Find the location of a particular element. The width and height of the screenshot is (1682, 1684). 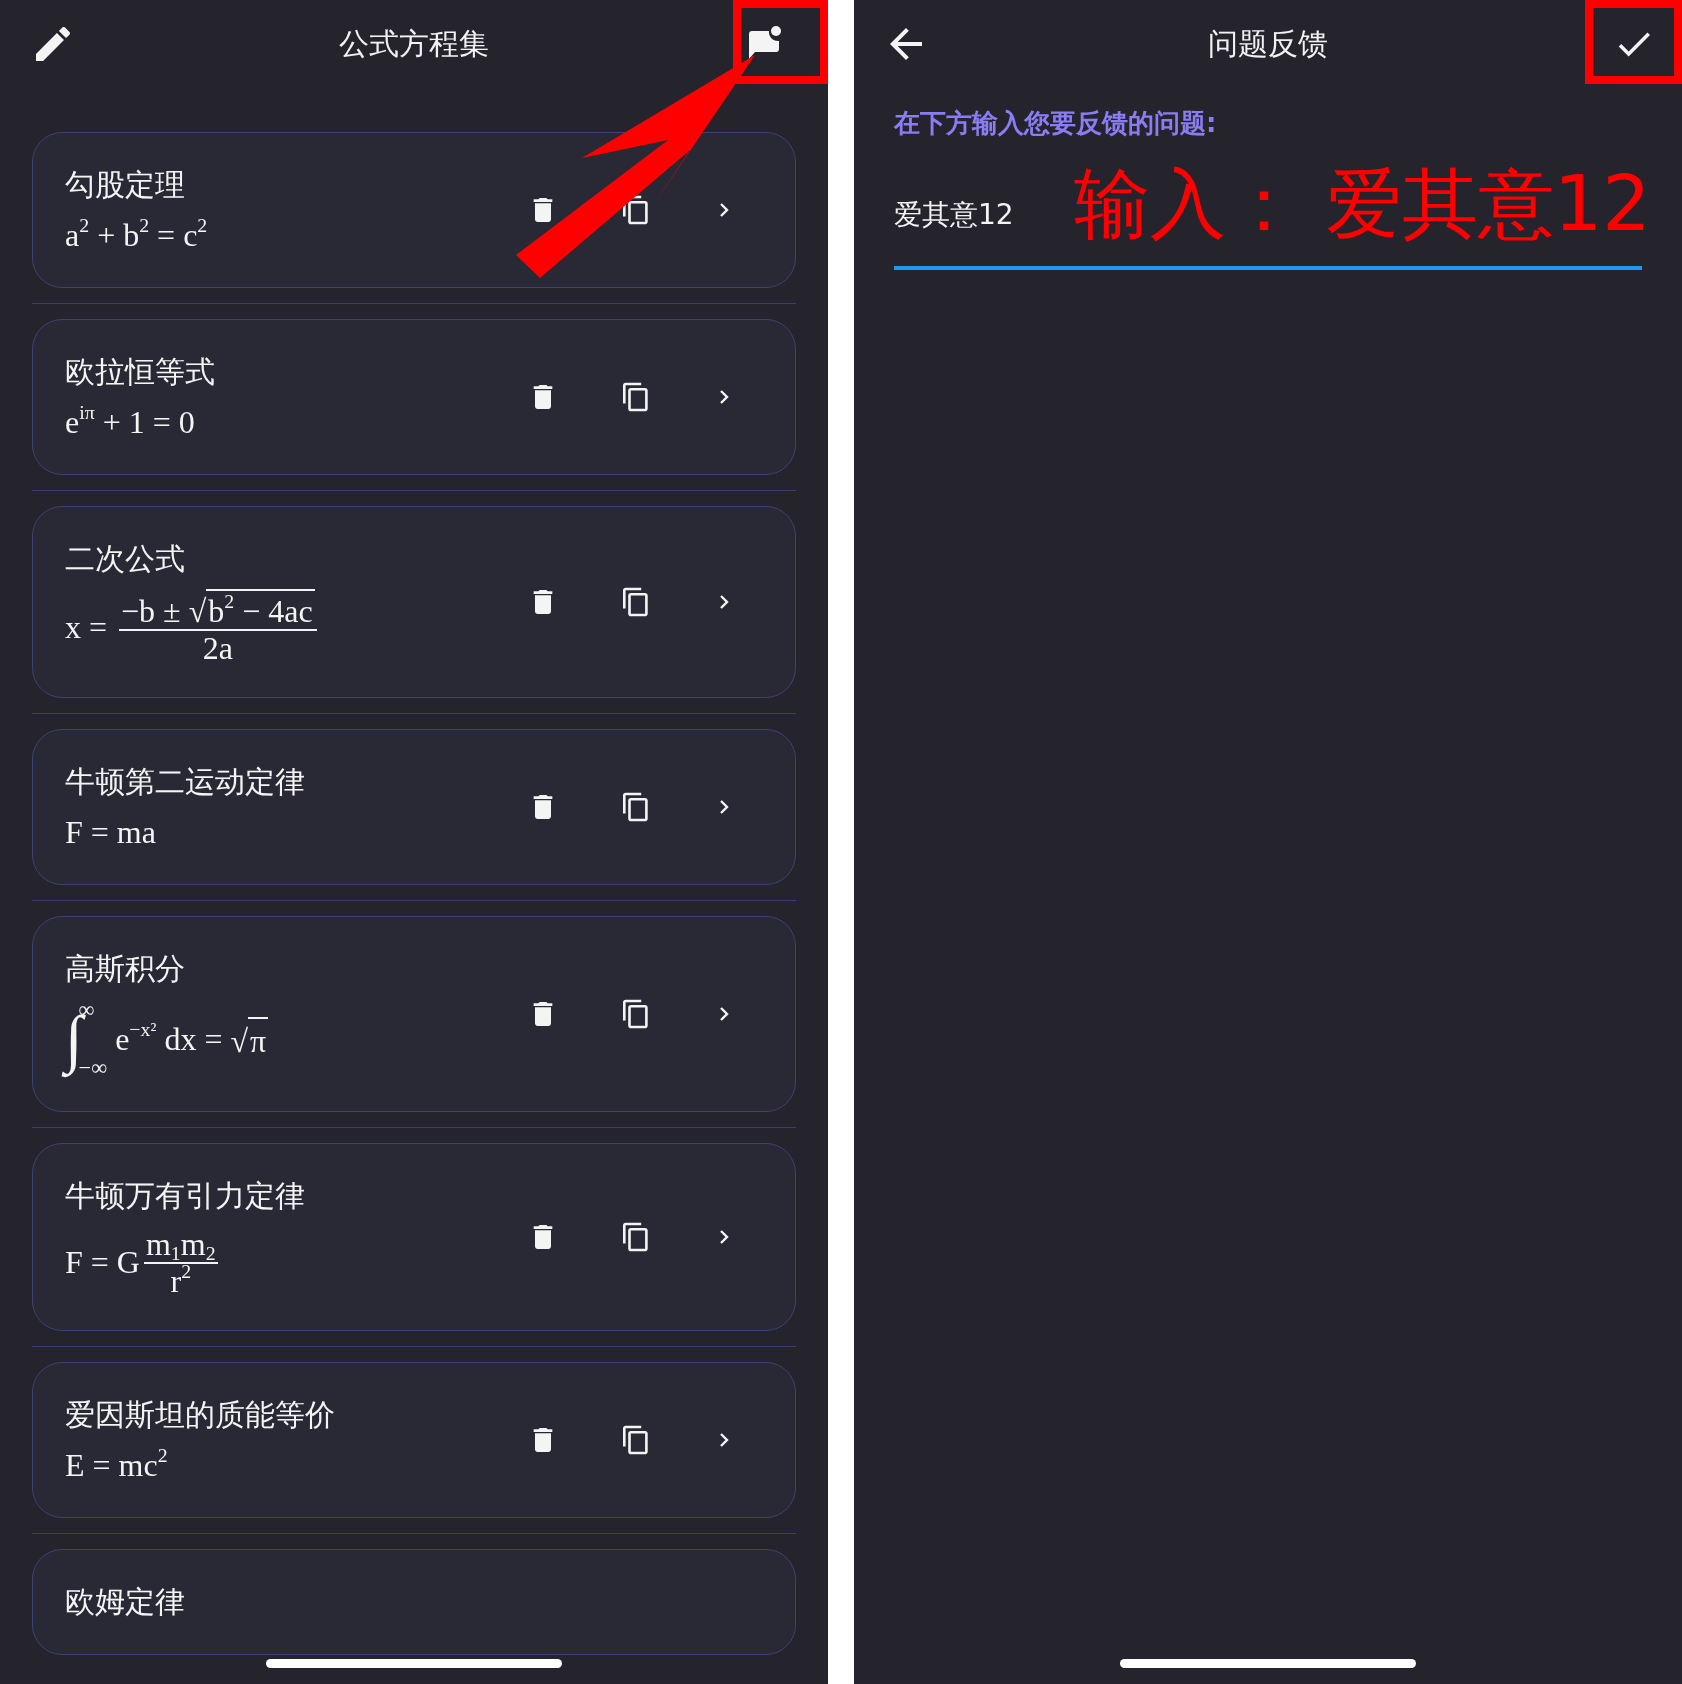

formula-card: 牛顿第二运动定律 F = ma is located at coordinates (414, 807).